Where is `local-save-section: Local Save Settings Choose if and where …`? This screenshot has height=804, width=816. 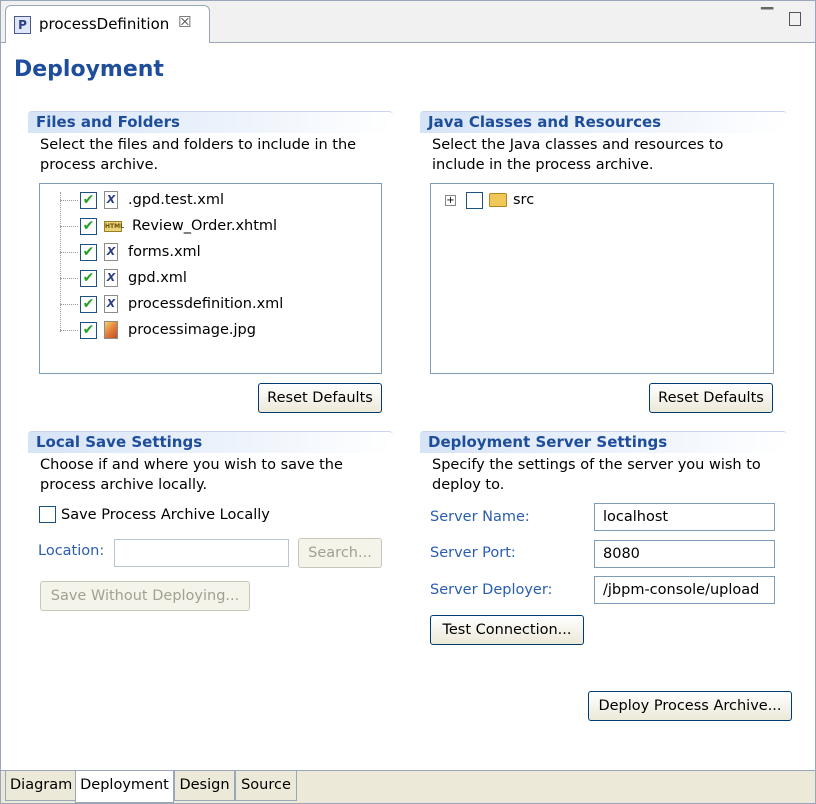
local-save-section: Local Save Settings Choose if and where … is located at coordinates (210, 463).